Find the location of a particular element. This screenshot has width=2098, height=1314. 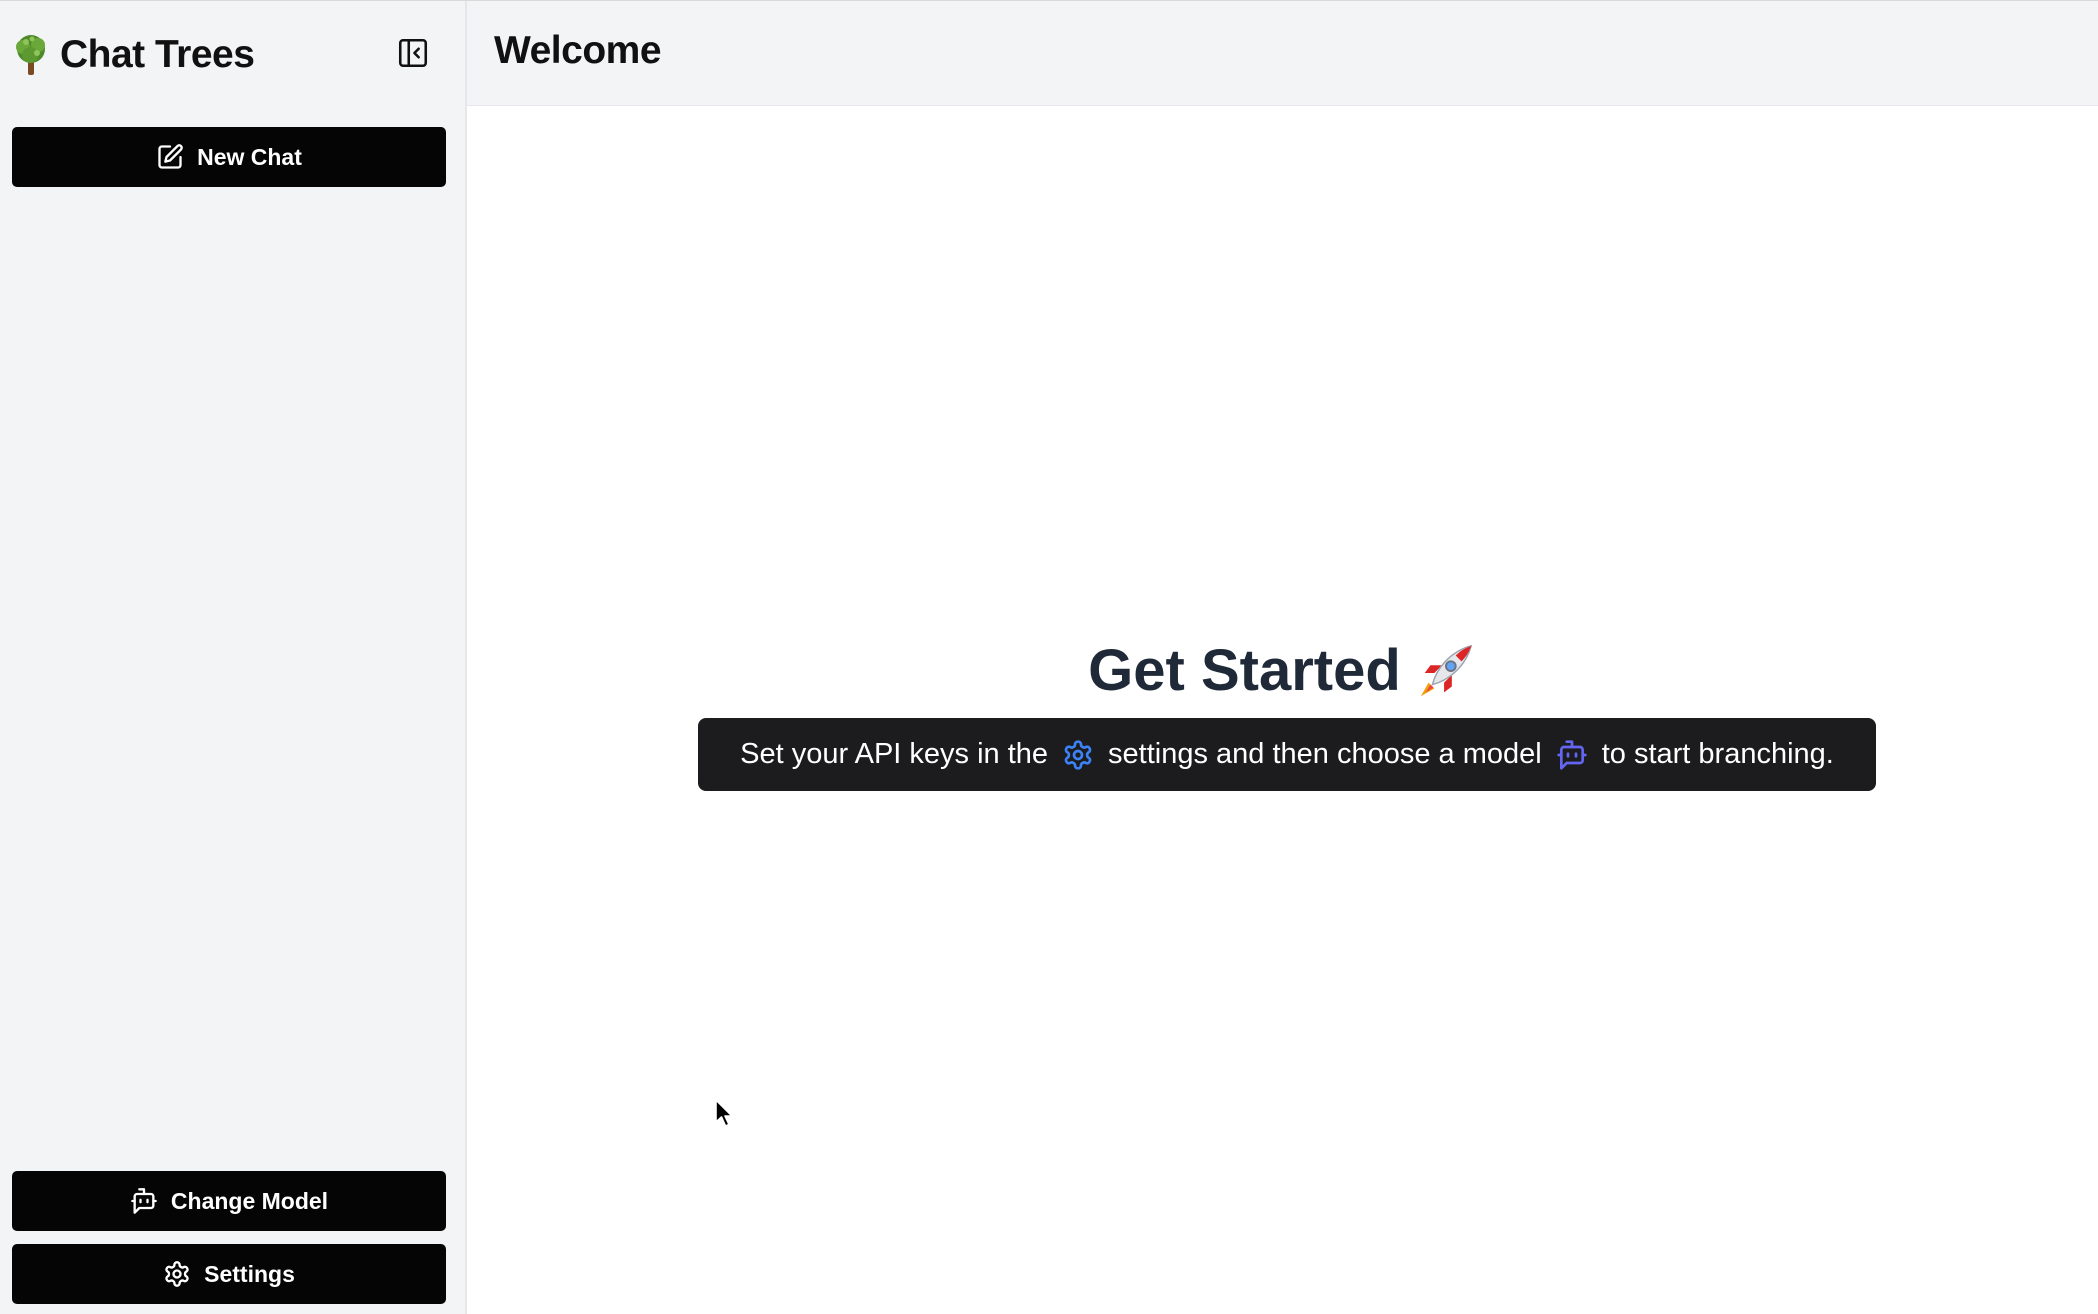

change-model-label: Change Model is located at coordinates (249, 1200).